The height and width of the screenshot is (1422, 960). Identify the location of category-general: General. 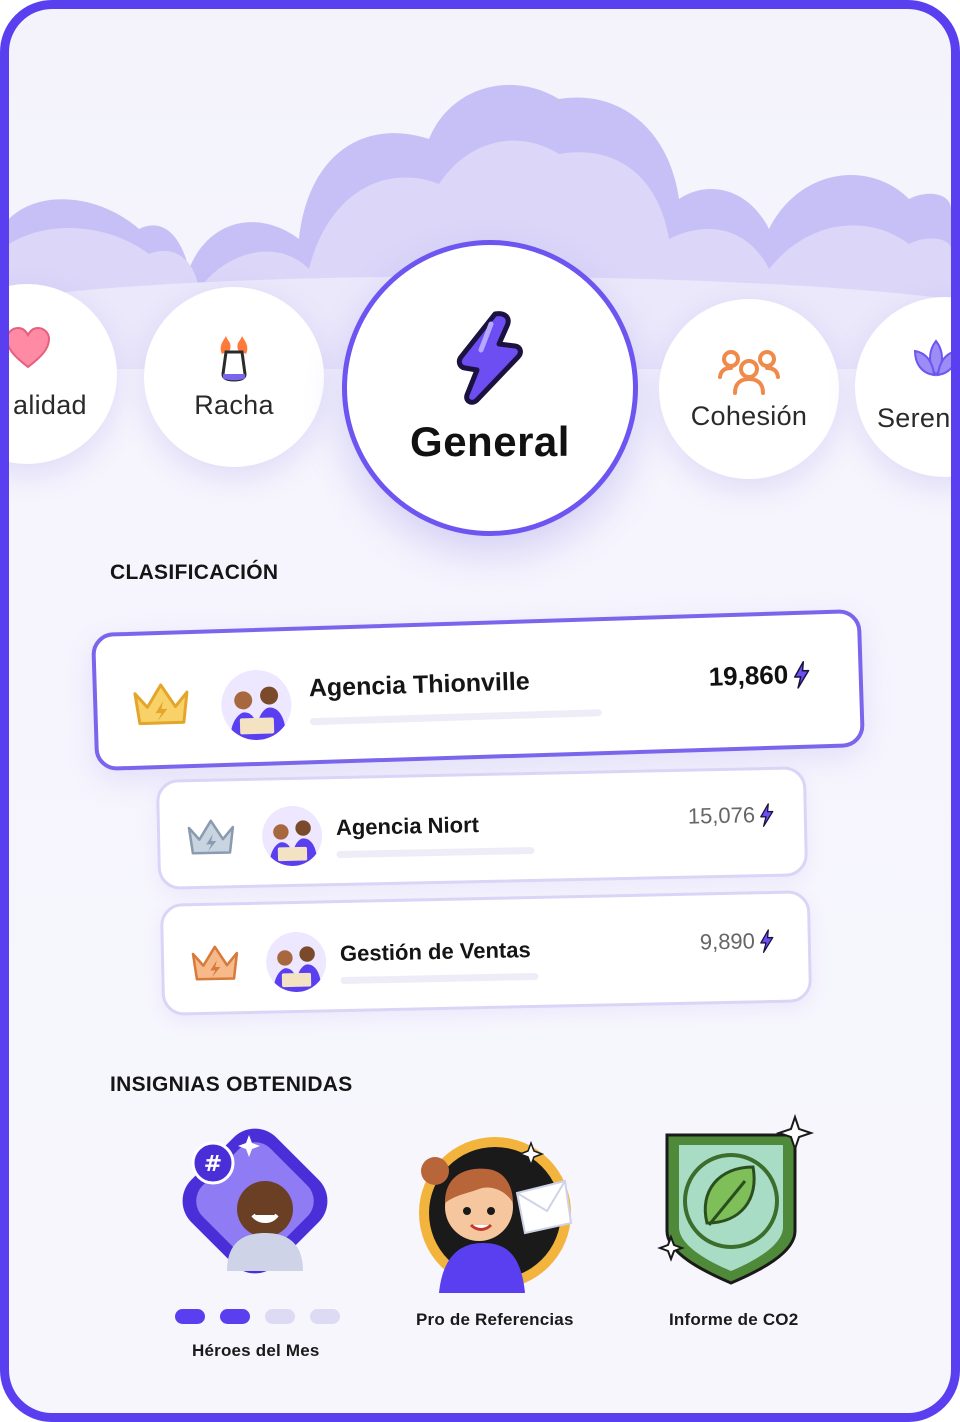
(490, 388).